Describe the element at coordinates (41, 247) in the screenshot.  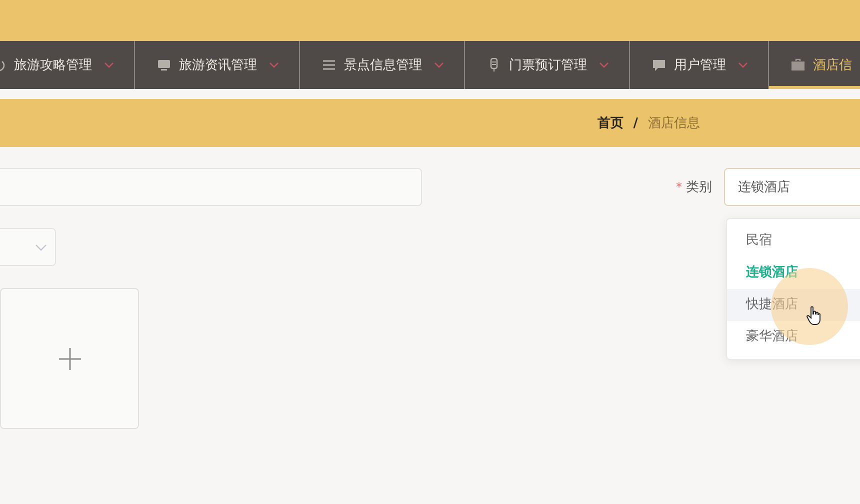
I see `chevron-down-icon` at that location.